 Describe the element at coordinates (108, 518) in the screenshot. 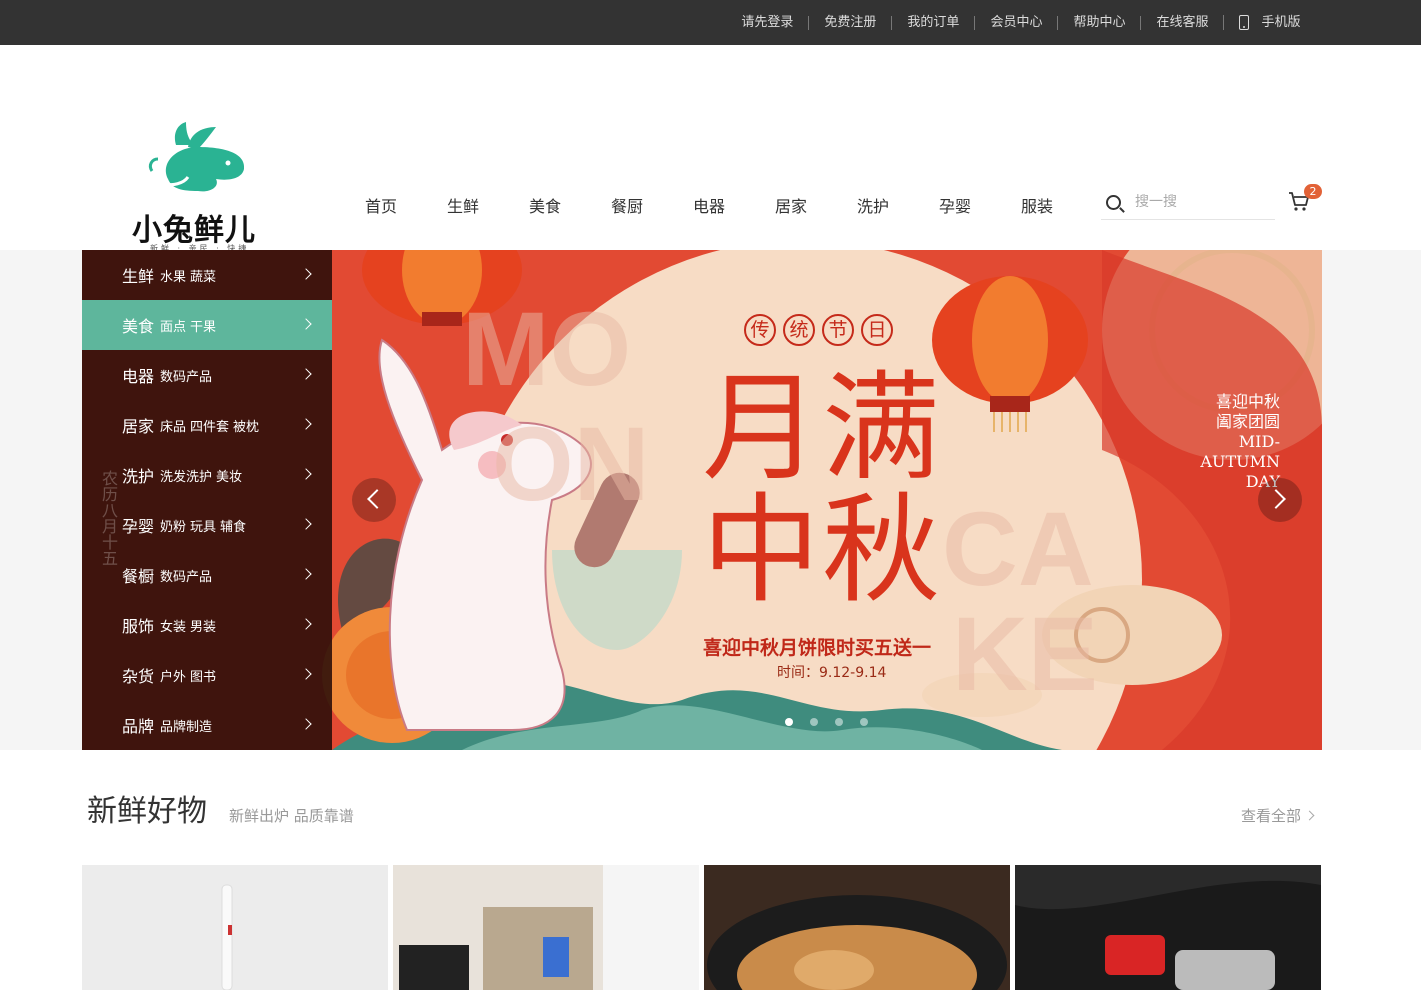

I see `banner-vertical-text: 农历八月十五` at that location.